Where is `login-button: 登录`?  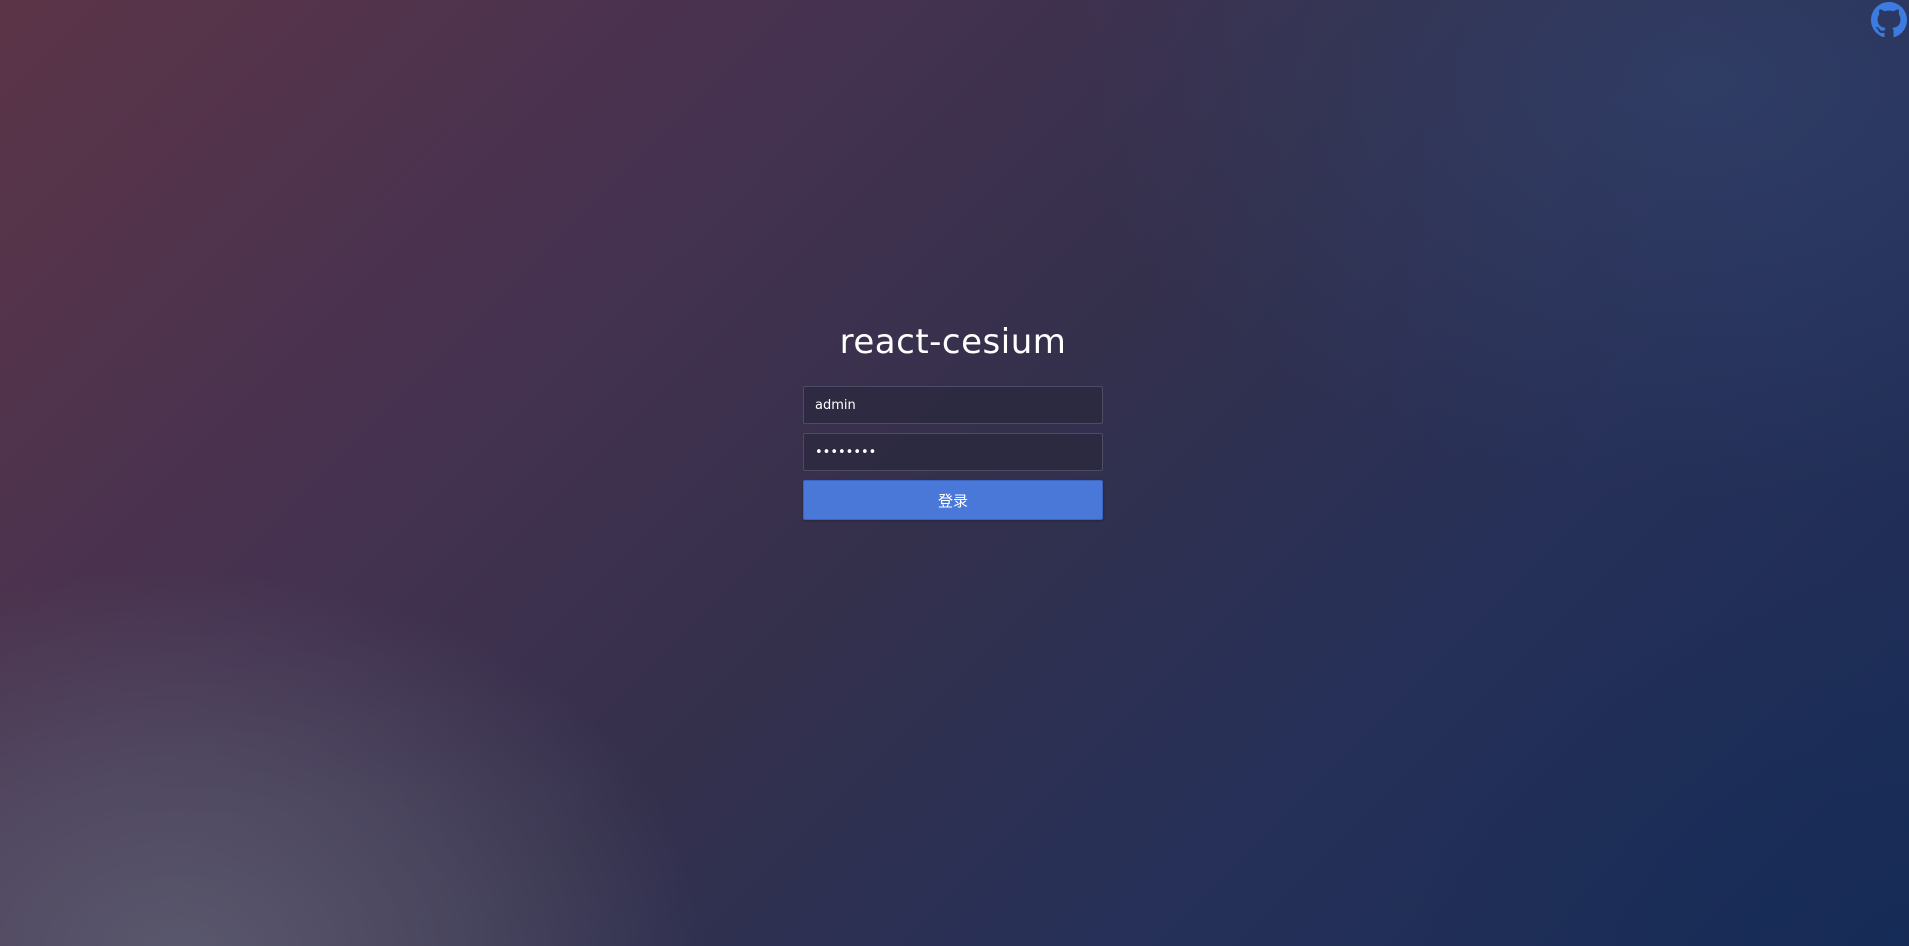 login-button: 登录 is located at coordinates (953, 500).